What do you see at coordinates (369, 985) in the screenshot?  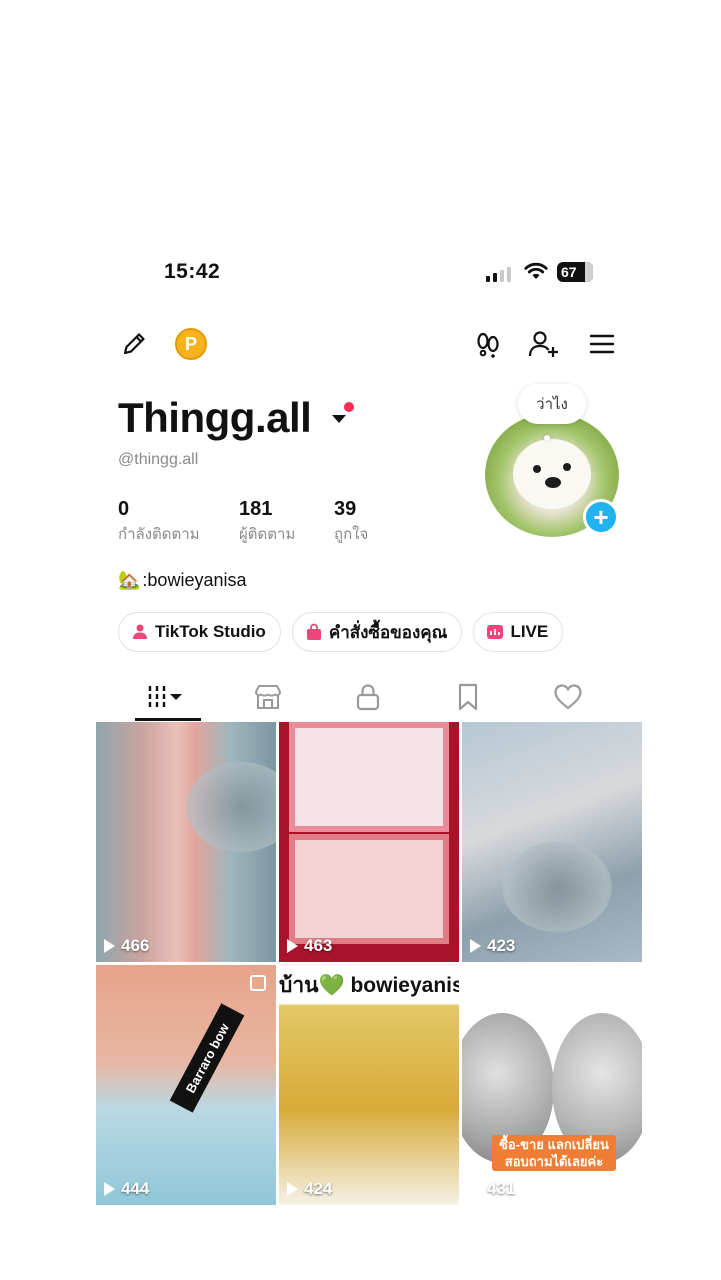 I see `video-header-text: บ้าน💚 bowieyanisa` at bounding box center [369, 985].